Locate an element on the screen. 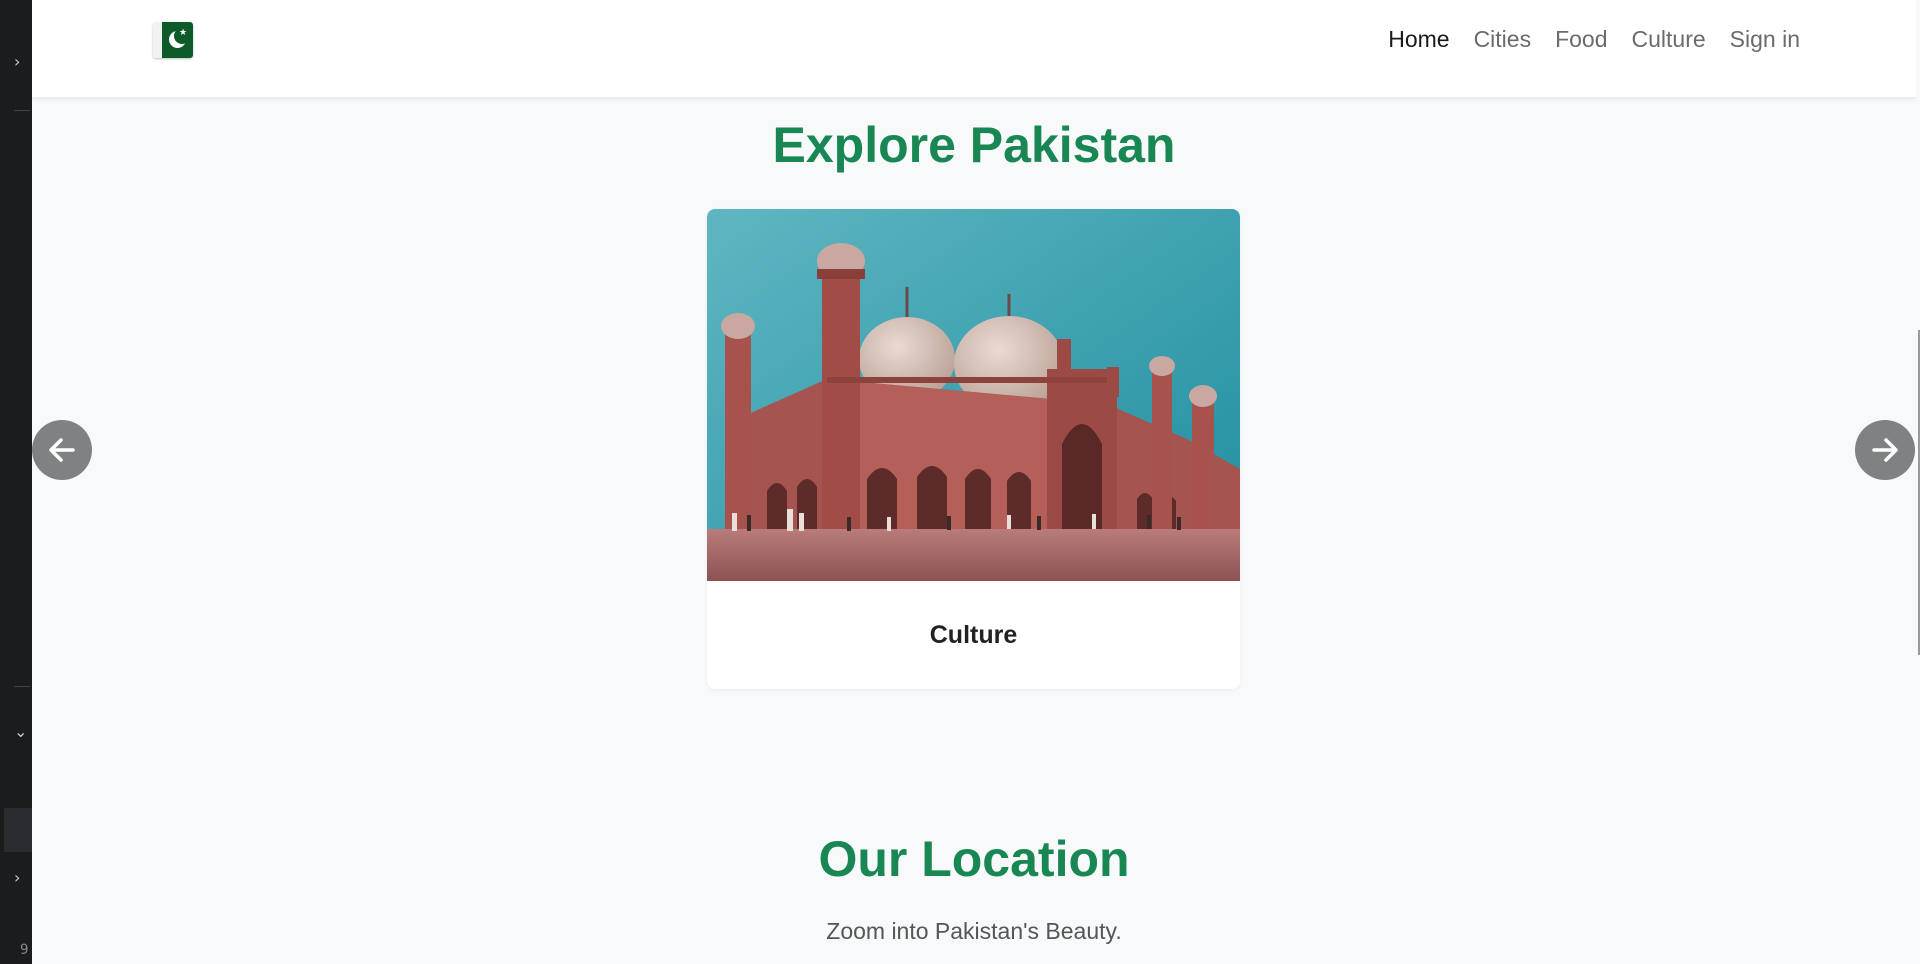  navbar: ★ Home Cities Food Culture Sign in is located at coordinates (974, 48).